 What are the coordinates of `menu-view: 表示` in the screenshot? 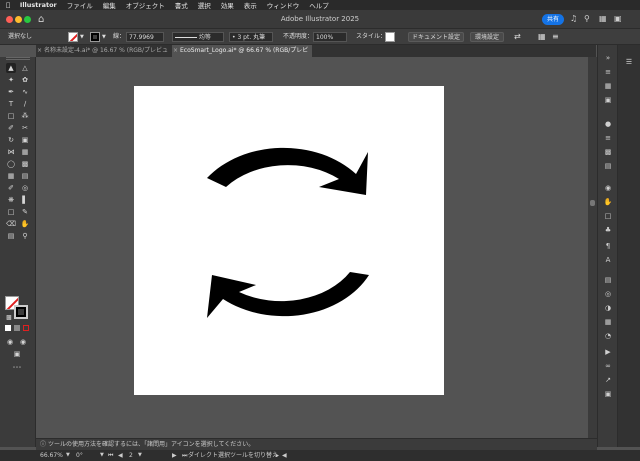 It's located at (250, 5).